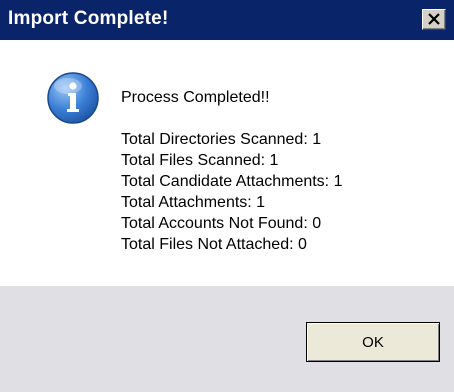 The width and height of the screenshot is (454, 392). Describe the element at coordinates (195, 97) in the screenshot. I see `headline: Process Completed!!` at that location.